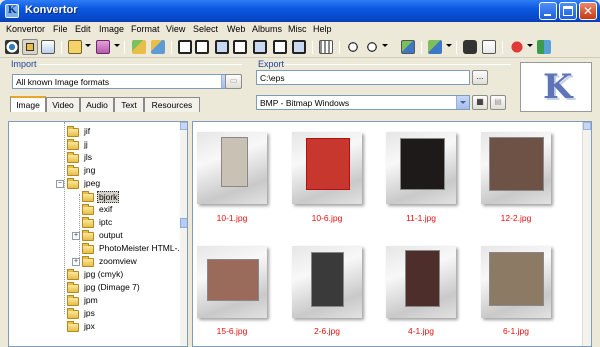 The height and width of the screenshot is (347, 600). What do you see at coordinates (260, 47) in the screenshot?
I see `mirror-icon` at bounding box center [260, 47].